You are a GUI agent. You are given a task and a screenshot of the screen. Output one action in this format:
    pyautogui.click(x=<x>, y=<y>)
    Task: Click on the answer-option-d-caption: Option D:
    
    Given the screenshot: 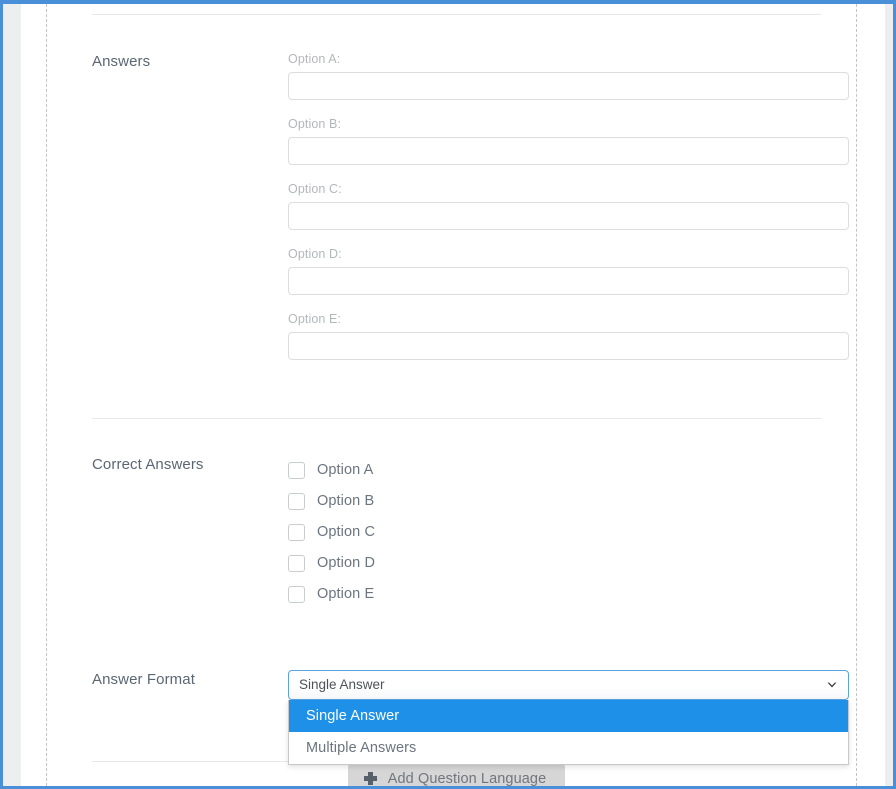 What is the action you would take?
    pyautogui.click(x=315, y=254)
    